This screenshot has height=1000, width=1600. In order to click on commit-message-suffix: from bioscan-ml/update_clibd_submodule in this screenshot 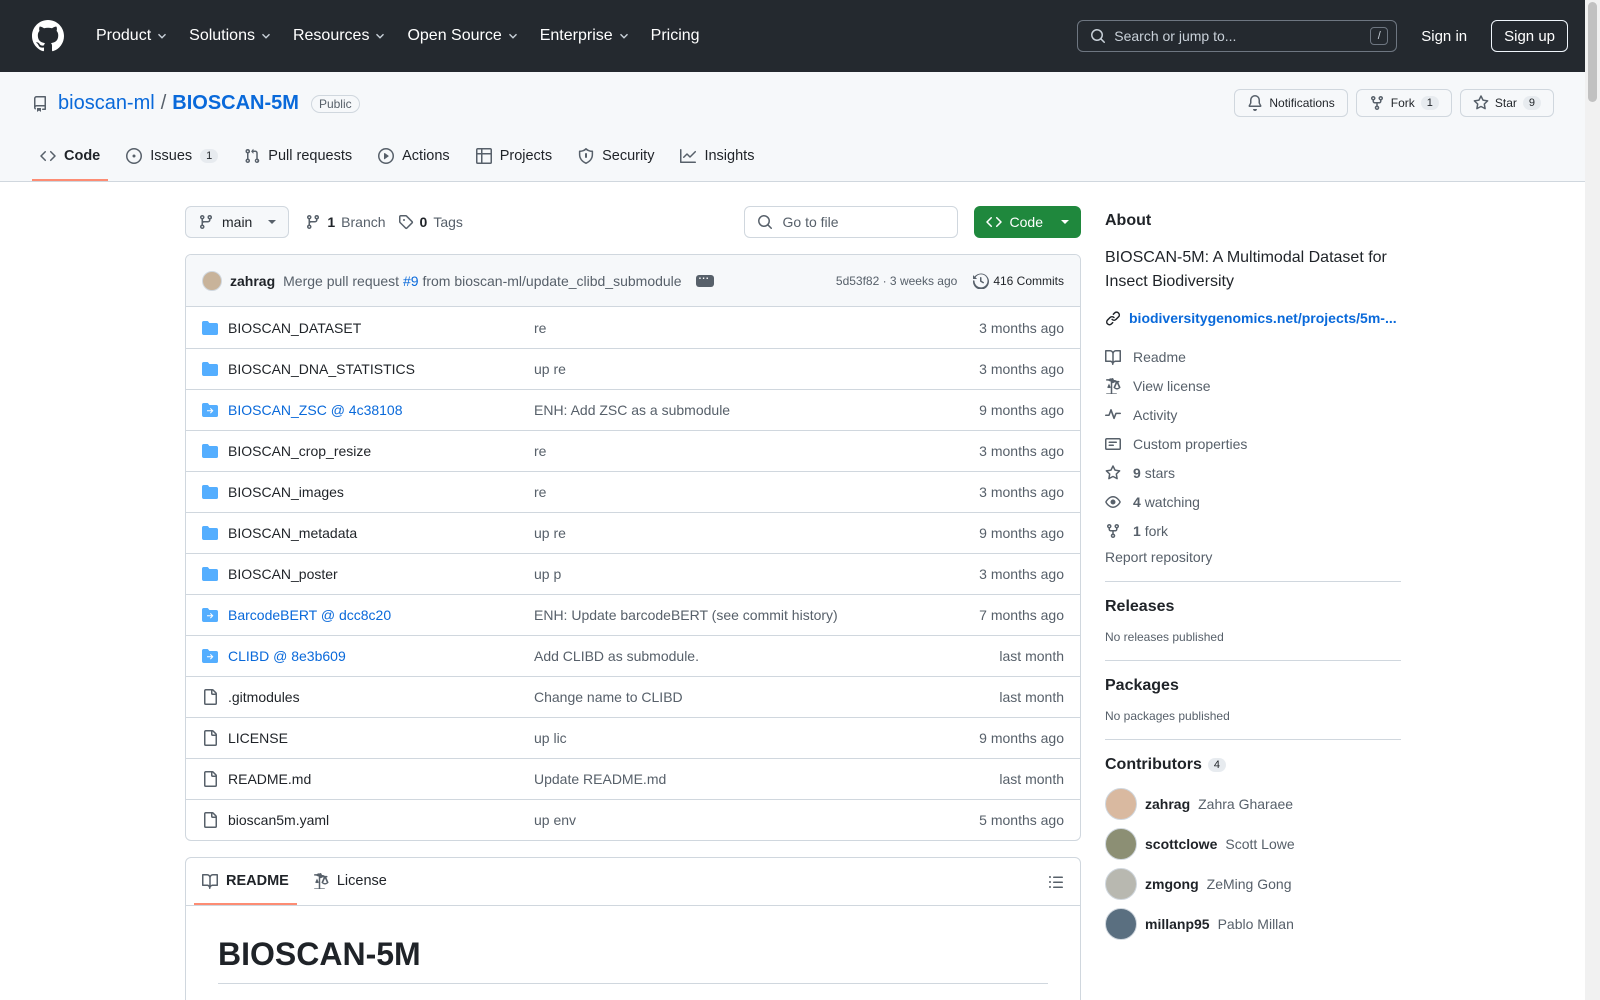, I will do `click(551, 281)`.